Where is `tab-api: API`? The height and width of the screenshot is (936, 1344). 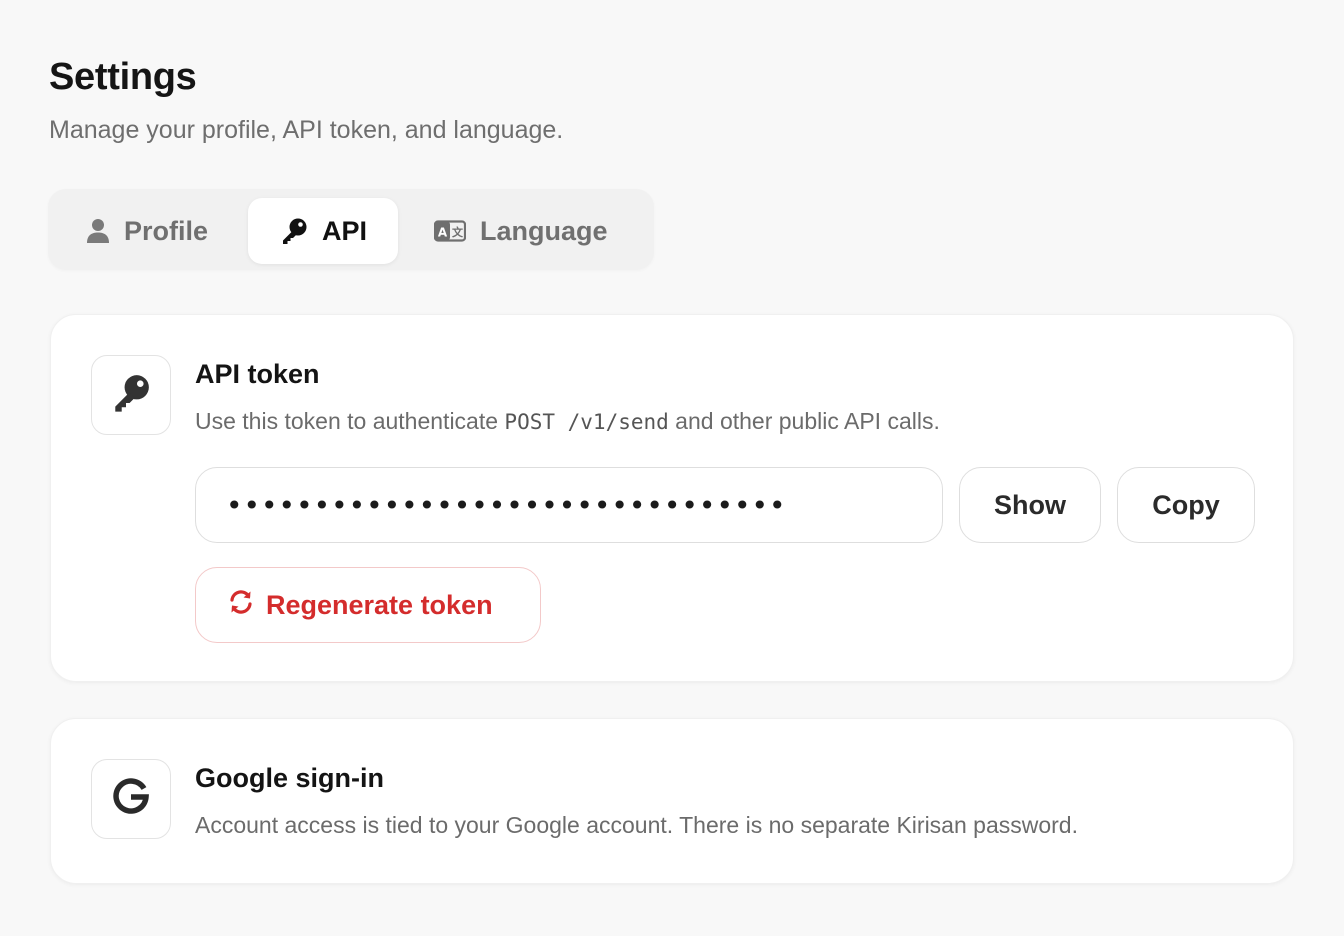 tab-api: API is located at coordinates (323, 231).